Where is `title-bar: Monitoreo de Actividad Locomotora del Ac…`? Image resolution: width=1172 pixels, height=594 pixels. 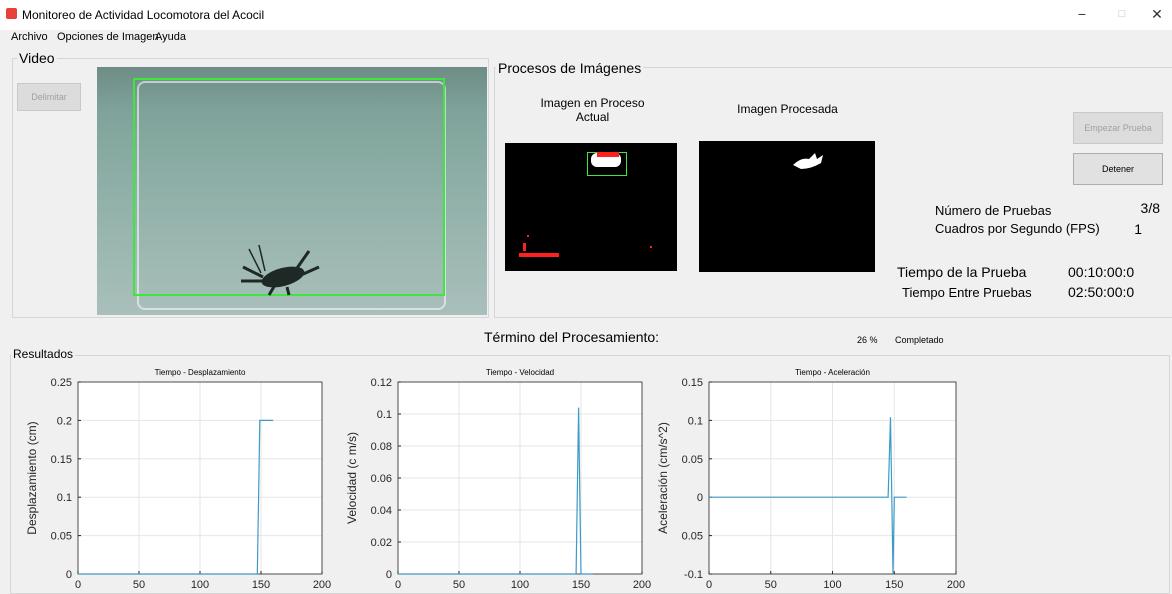
title-bar: Monitoreo de Actividad Locomotora del Ac… is located at coordinates (586, 15).